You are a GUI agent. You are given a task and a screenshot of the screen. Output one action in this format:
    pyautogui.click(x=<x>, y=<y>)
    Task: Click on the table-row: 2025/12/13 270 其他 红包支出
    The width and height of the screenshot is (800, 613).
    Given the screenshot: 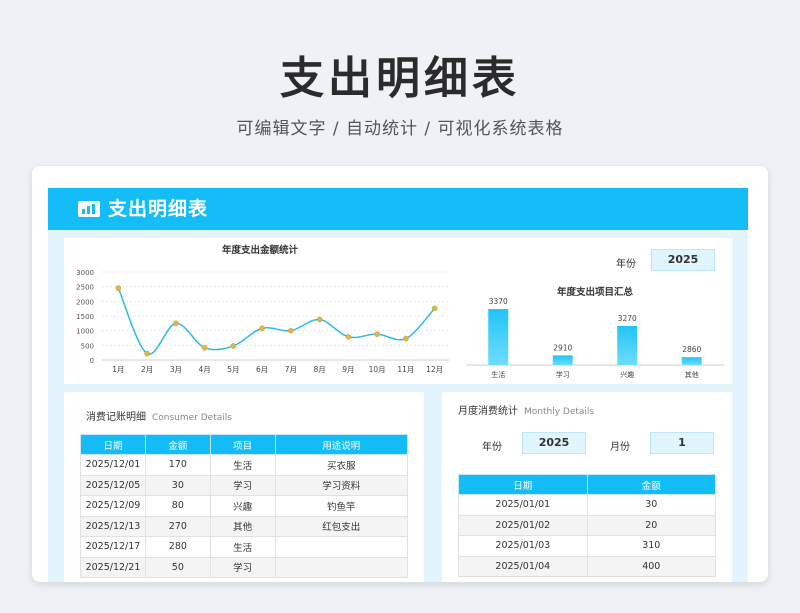 What is the action you would take?
    pyautogui.click(x=244, y=526)
    